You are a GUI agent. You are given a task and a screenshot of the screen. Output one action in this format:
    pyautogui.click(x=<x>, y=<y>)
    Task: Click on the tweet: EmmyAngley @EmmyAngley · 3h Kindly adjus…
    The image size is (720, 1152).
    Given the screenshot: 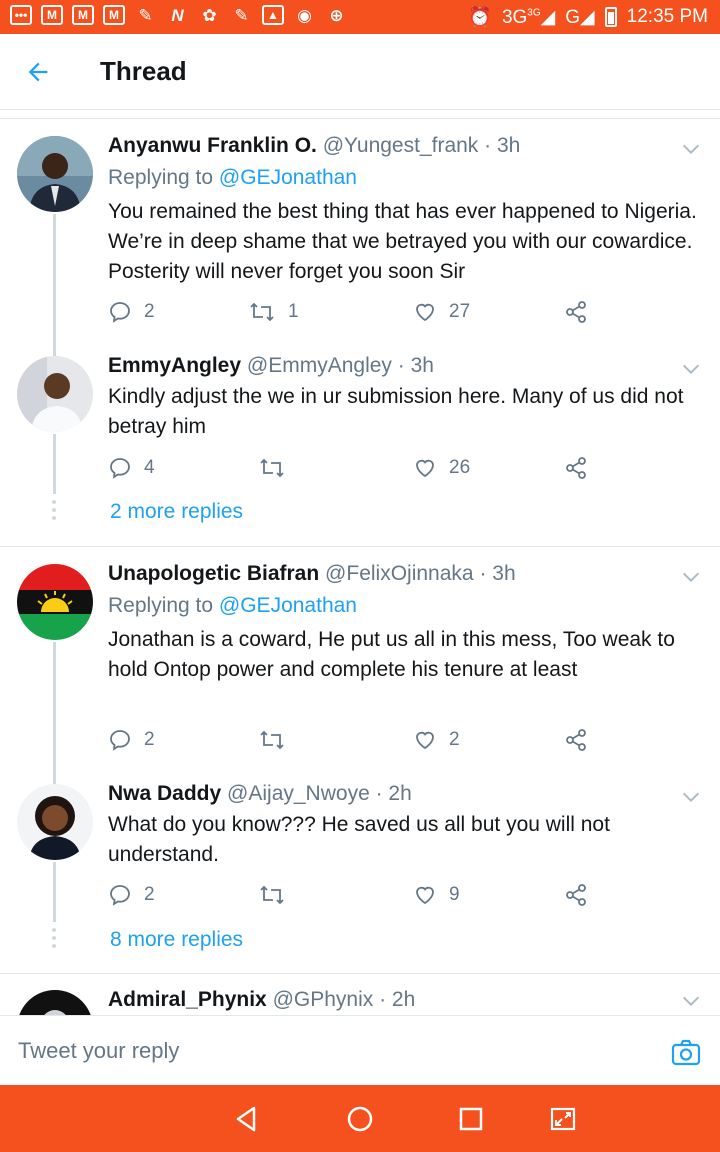 What is the action you would take?
    pyautogui.click(x=360, y=417)
    